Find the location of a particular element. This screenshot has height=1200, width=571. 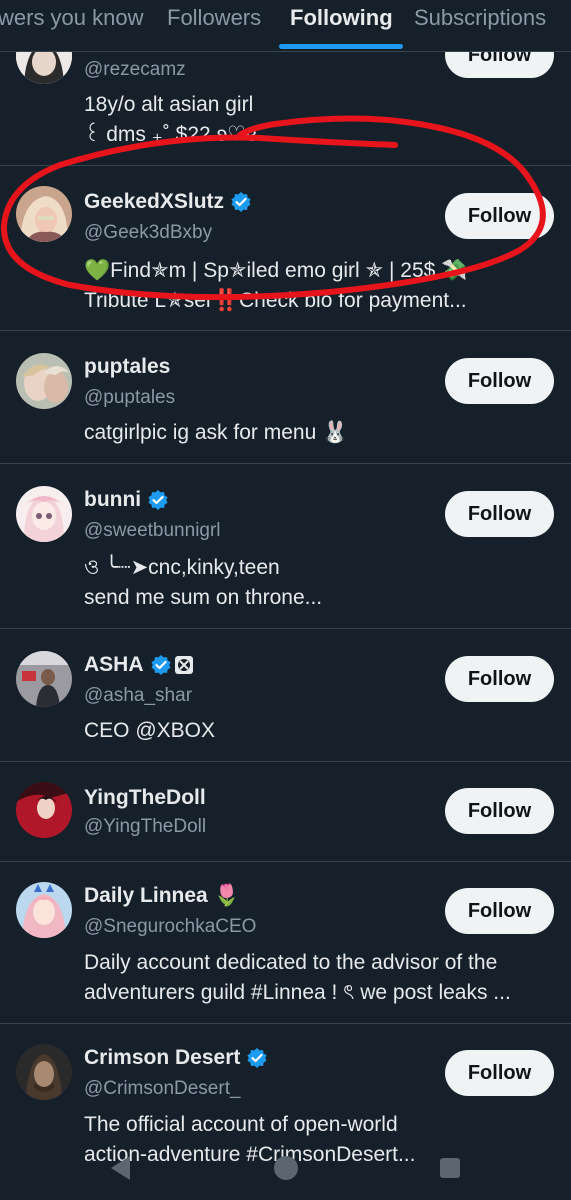

tab-followers: Followers is located at coordinates (214, 18).